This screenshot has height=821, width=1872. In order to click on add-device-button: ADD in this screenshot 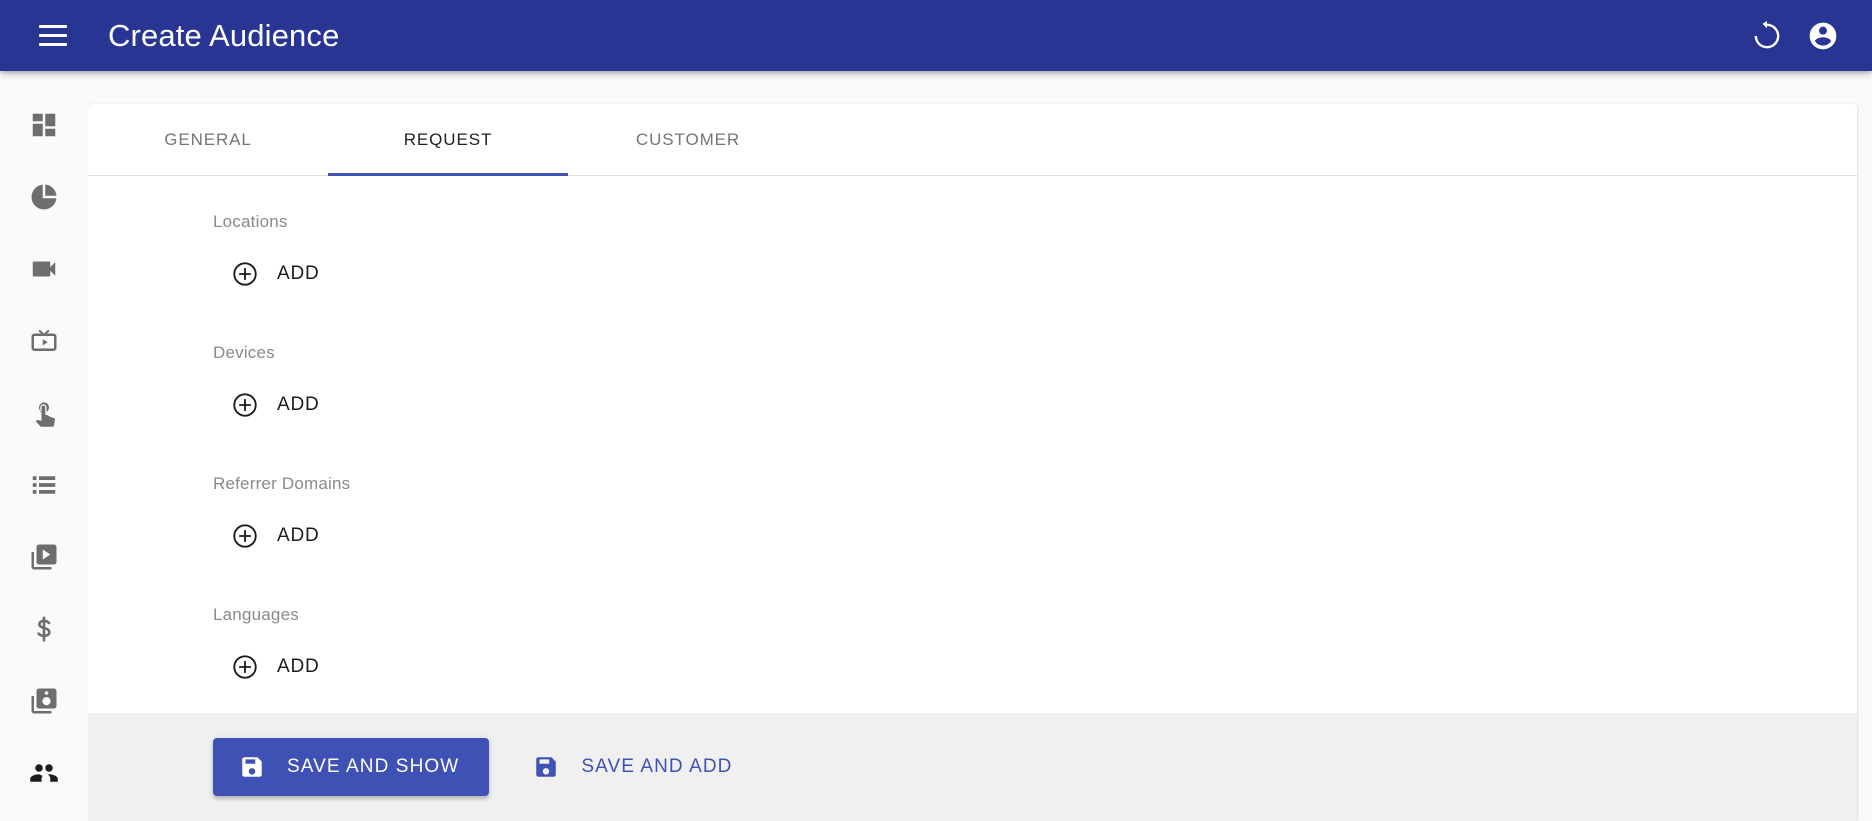, I will do `click(275, 405)`.